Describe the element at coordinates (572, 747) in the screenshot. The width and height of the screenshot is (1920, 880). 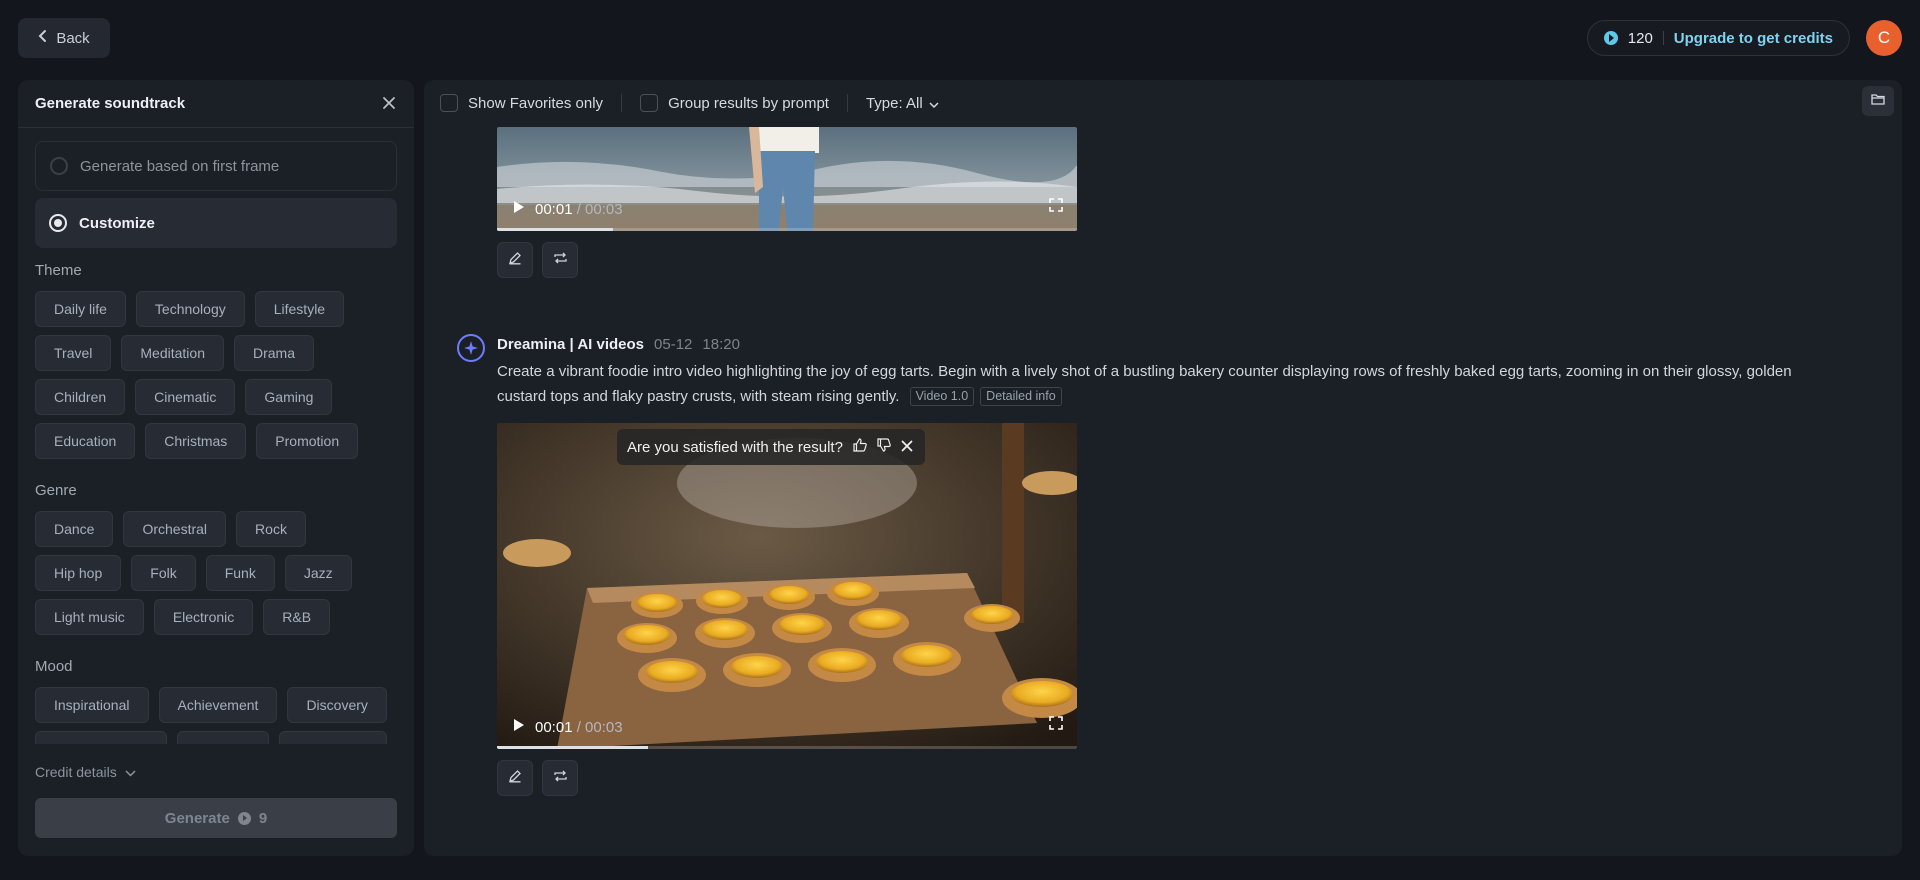
I see `video-progress-fill` at that location.